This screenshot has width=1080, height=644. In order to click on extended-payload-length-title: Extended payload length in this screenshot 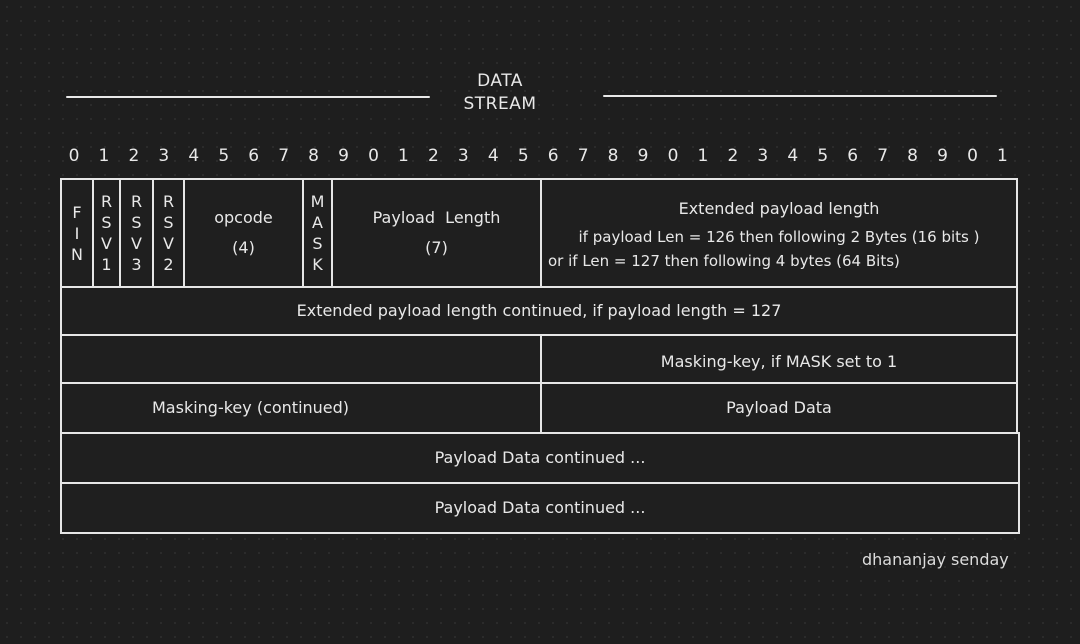, I will do `click(779, 208)`.